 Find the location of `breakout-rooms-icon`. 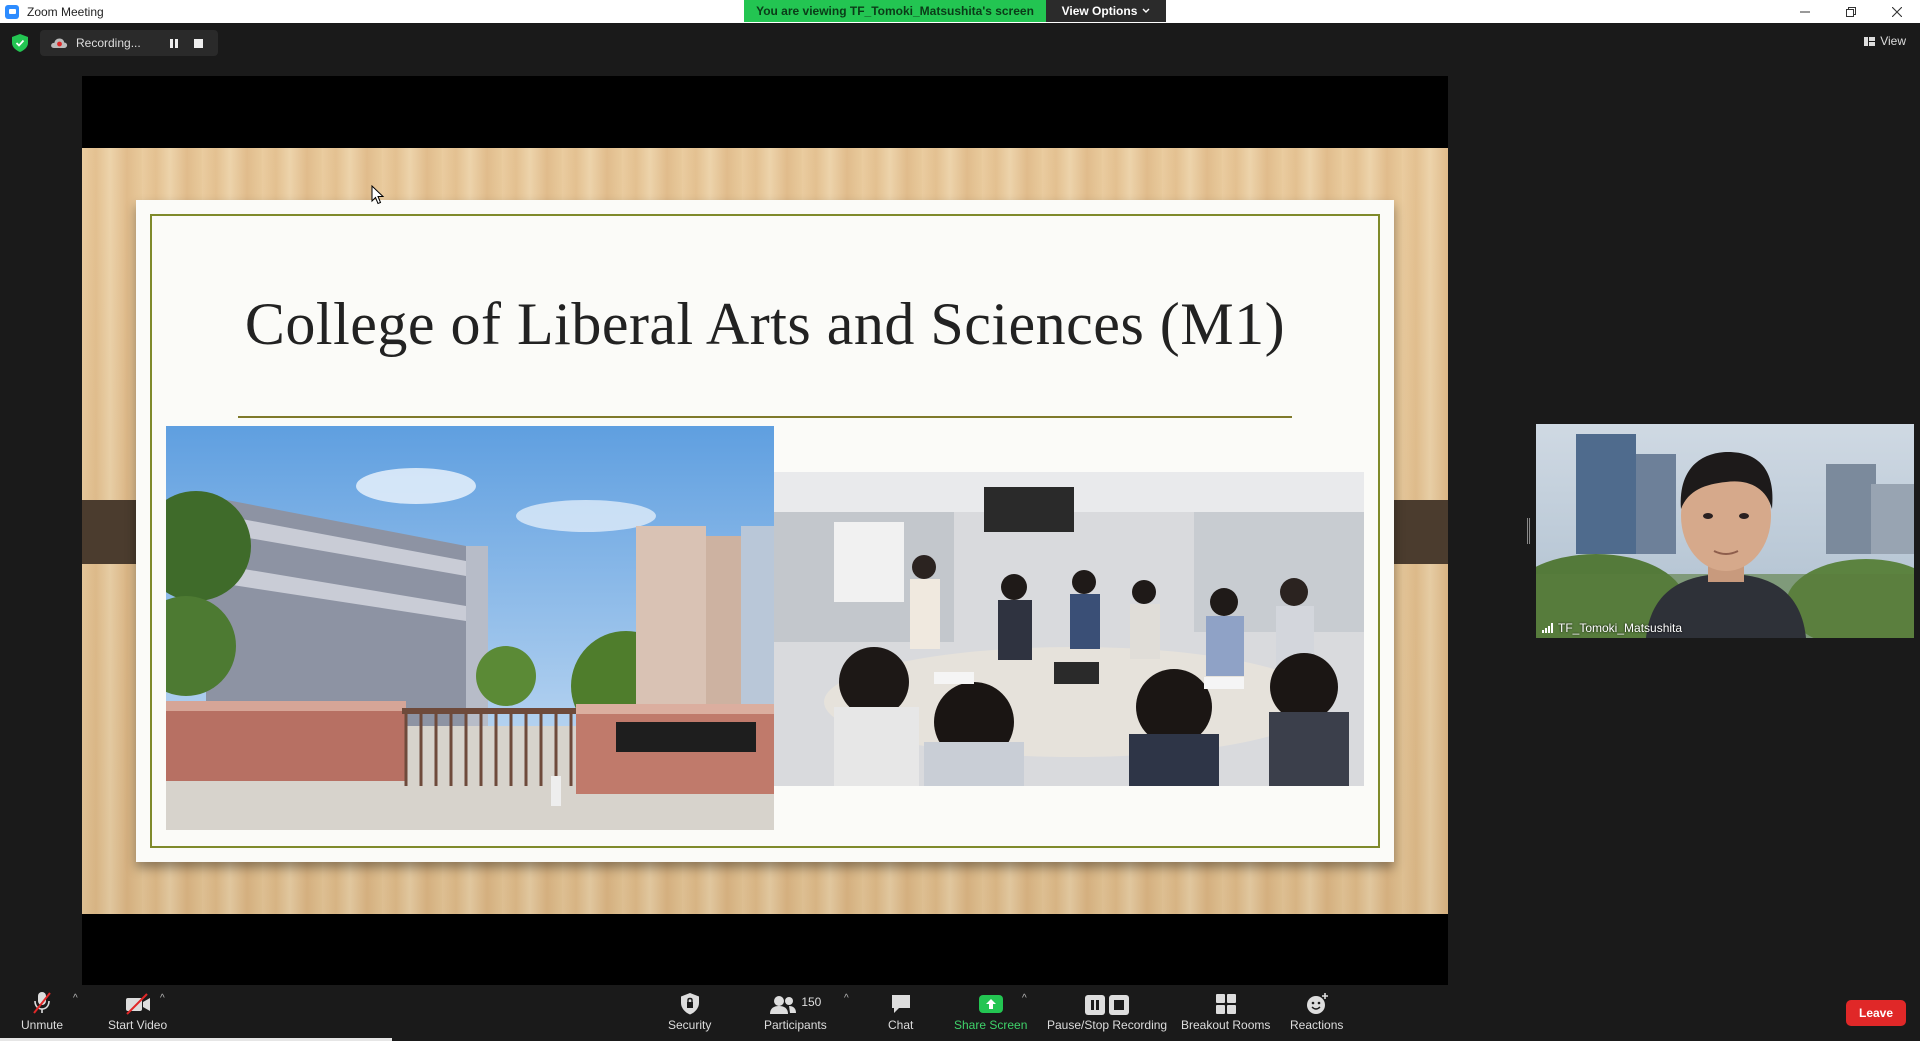

breakout-rooms-icon is located at coordinates (1225, 1004).